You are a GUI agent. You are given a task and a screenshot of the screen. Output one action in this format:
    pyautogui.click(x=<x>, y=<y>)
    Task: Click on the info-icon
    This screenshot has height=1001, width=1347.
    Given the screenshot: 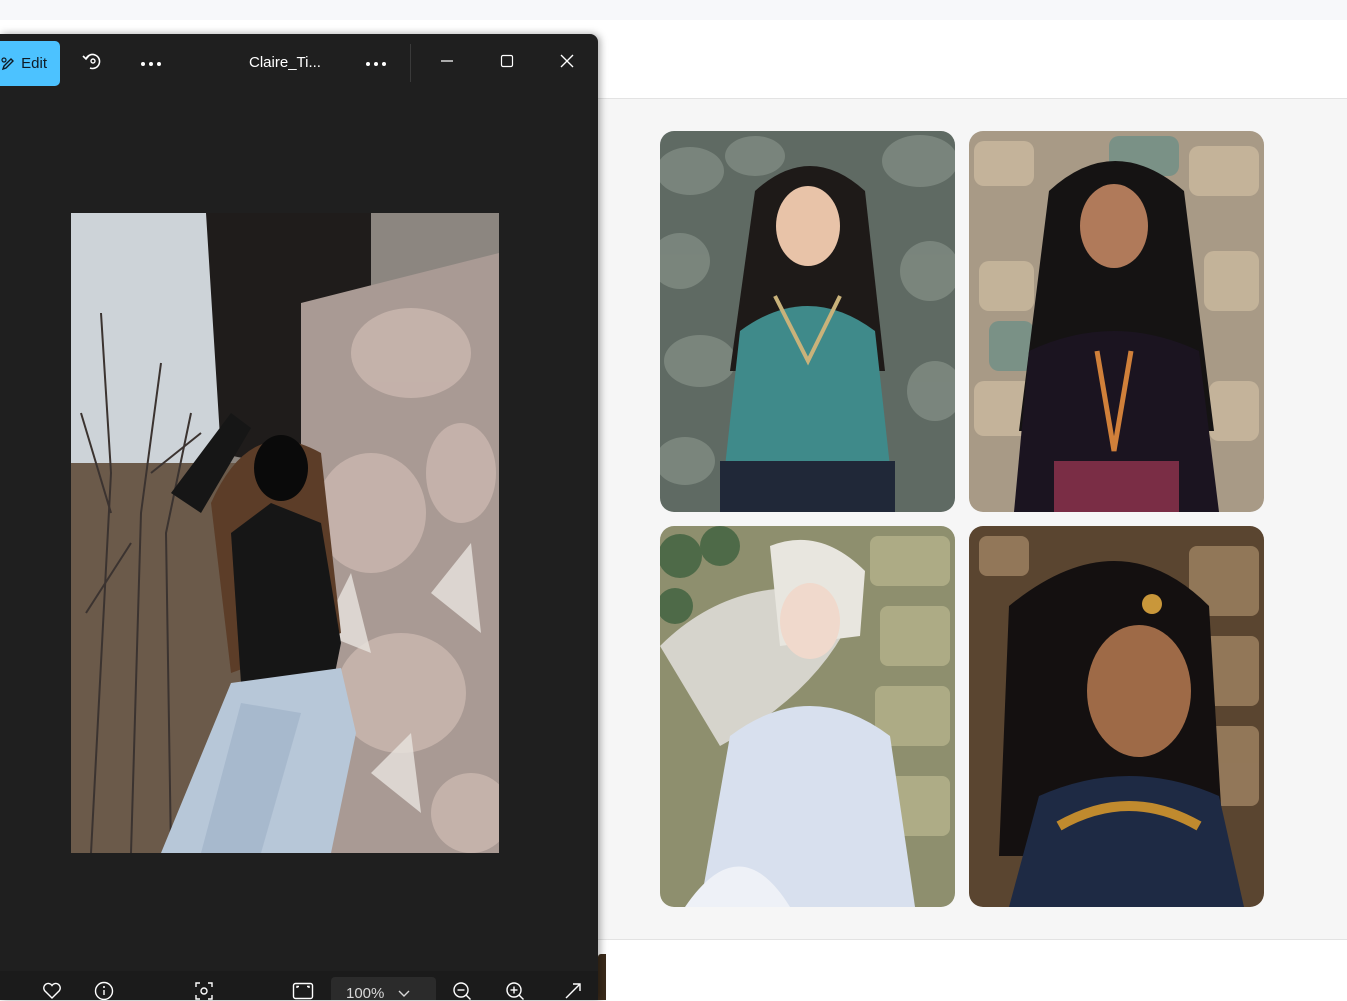 What is the action you would take?
    pyautogui.click(x=104, y=991)
    